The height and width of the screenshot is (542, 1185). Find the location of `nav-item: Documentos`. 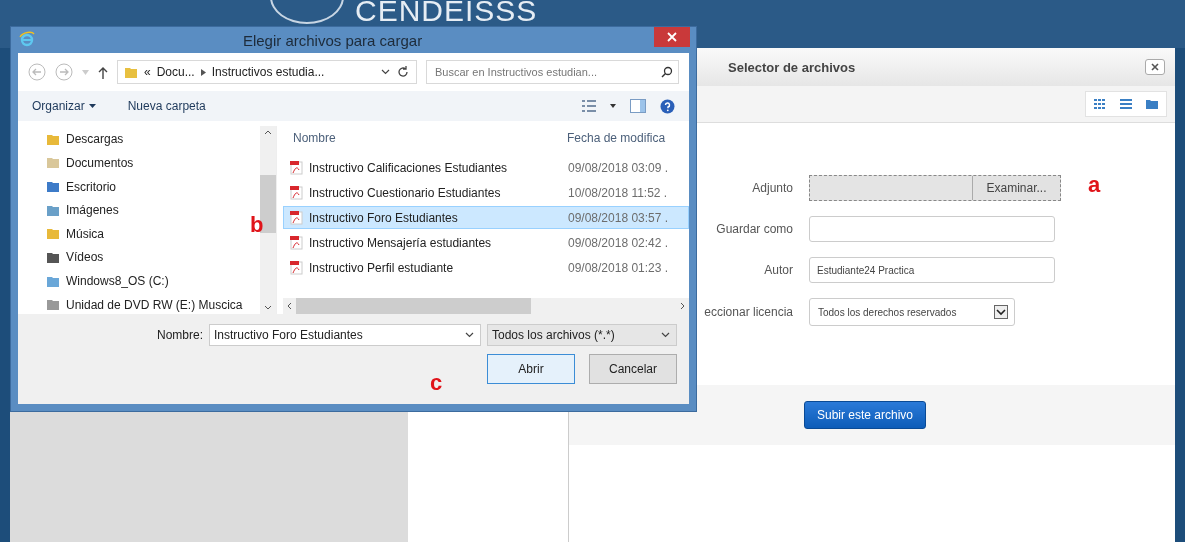

nav-item: Documentos is located at coordinates (153, 163).